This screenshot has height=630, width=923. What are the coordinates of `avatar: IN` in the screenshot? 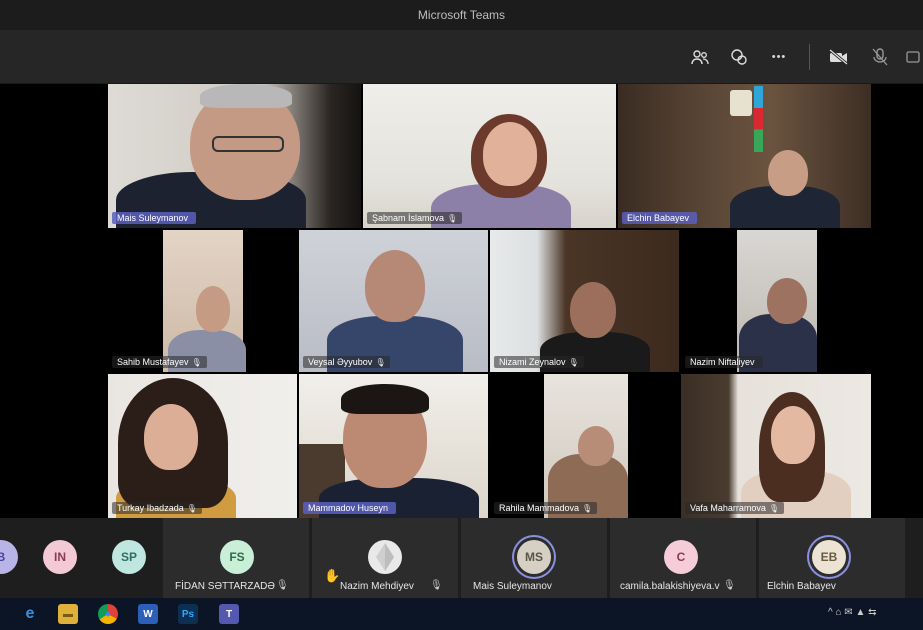 It's located at (60, 557).